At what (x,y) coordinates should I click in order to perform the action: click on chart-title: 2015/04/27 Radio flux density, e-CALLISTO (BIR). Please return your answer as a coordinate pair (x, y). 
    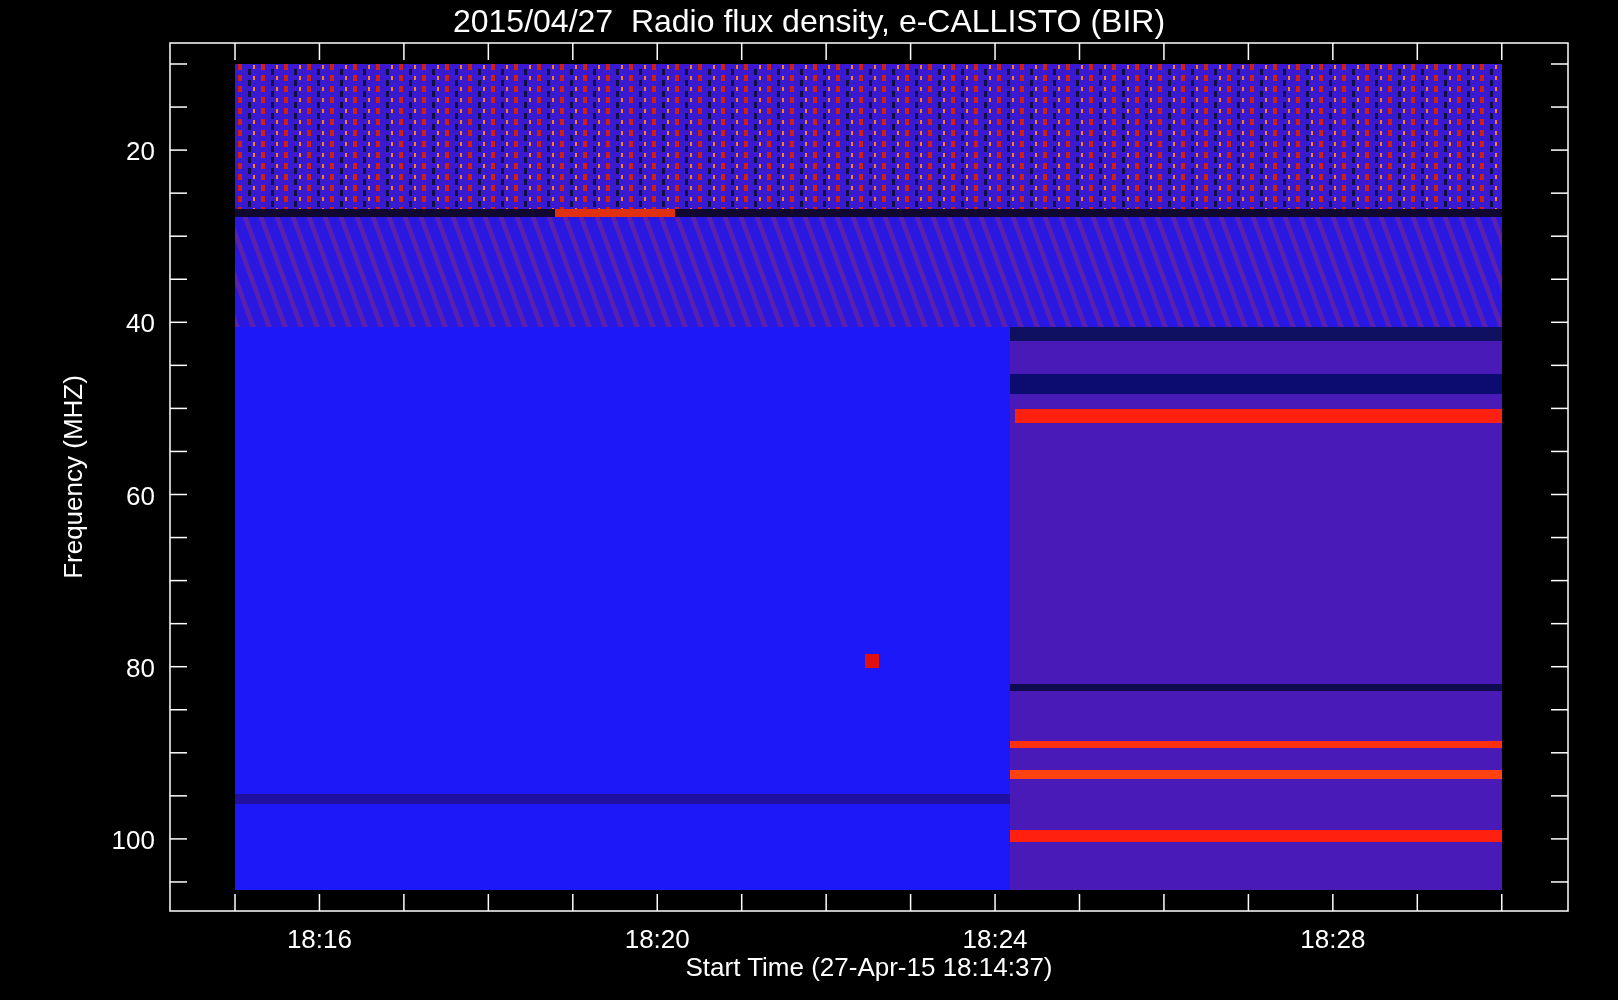
    Looking at the image, I should click on (809, 21).